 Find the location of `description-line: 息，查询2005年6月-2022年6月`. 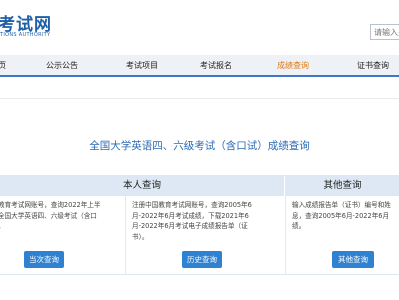

description-line: 息，查询2005年6月-2022年6月 is located at coordinates (341, 215).